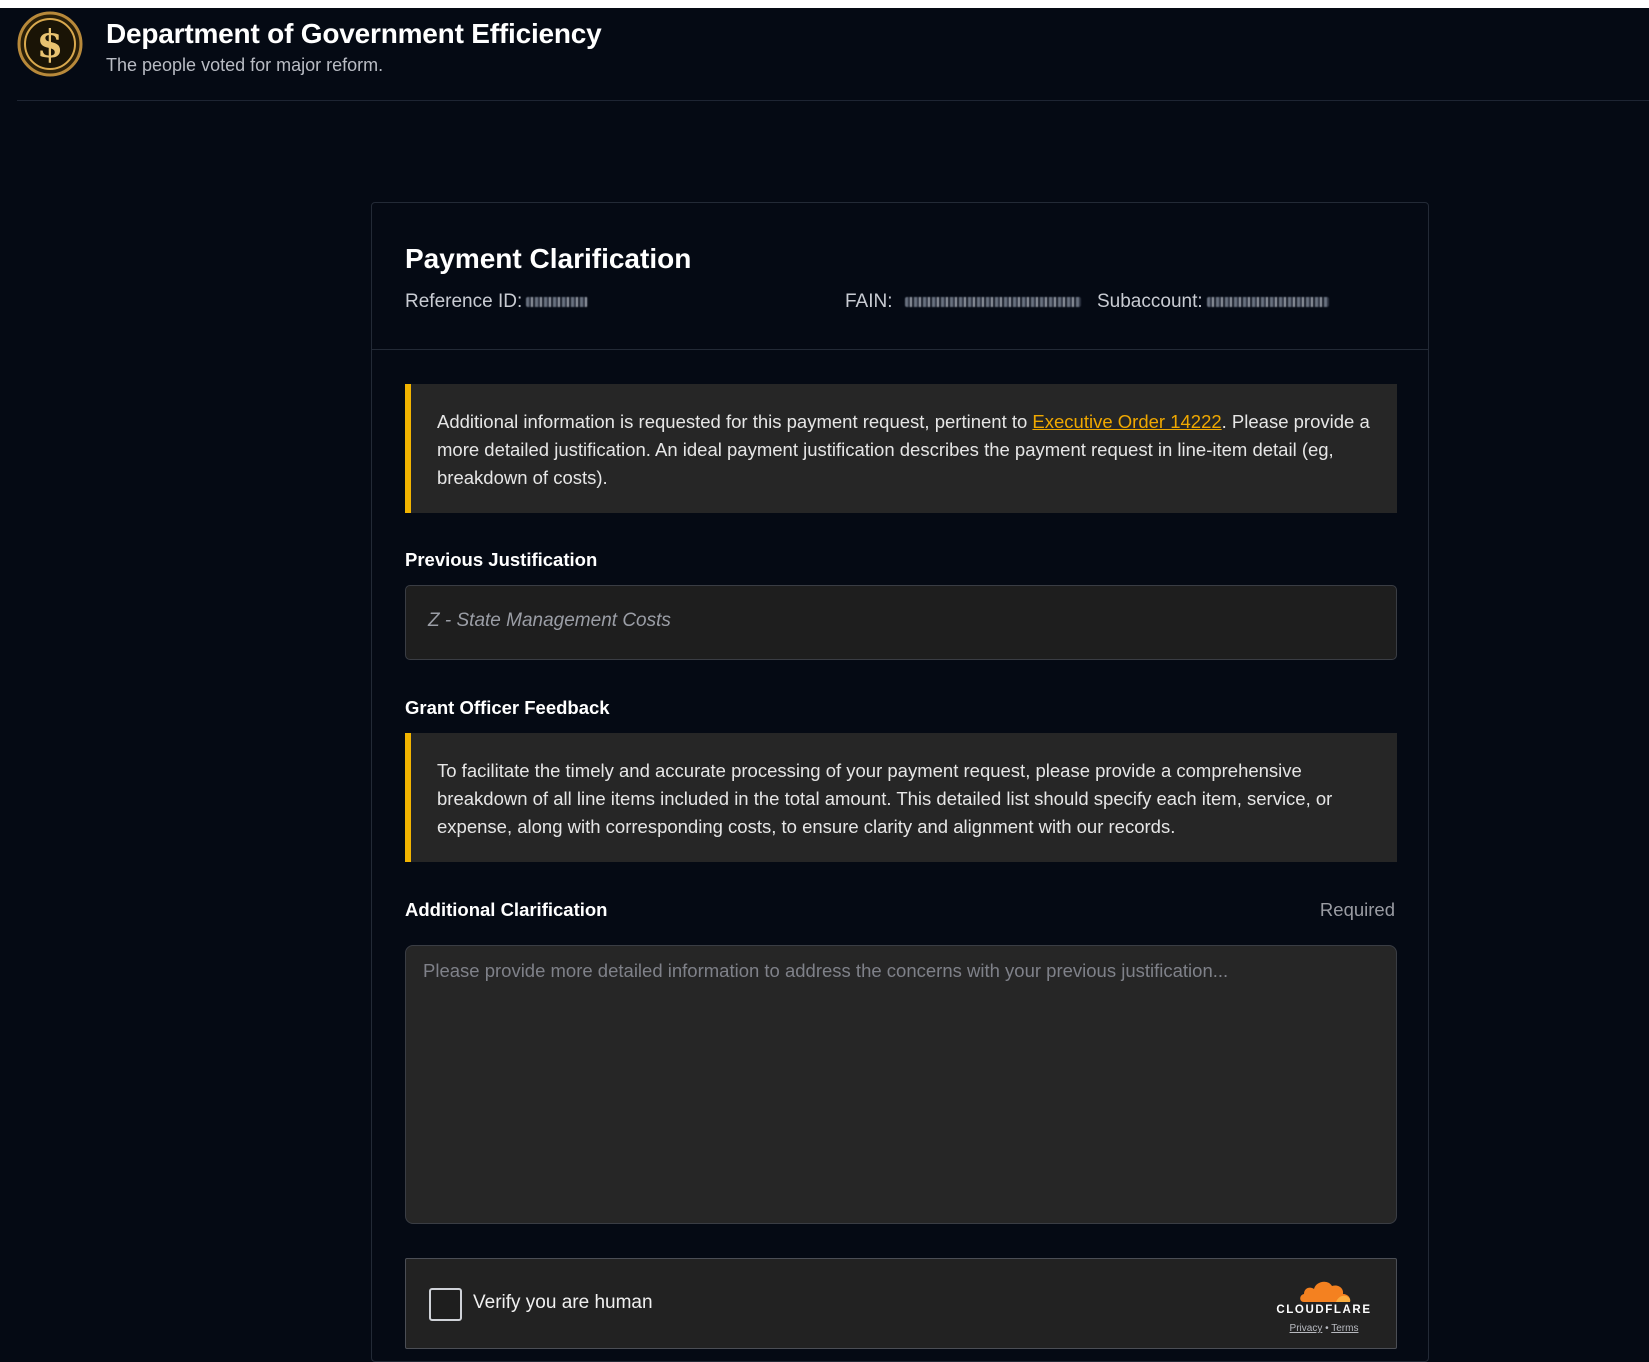 Image resolution: width=1649 pixels, height=1362 pixels. What do you see at coordinates (354, 33) in the screenshot?
I see `site-title: Department of Government Efficiency` at bounding box center [354, 33].